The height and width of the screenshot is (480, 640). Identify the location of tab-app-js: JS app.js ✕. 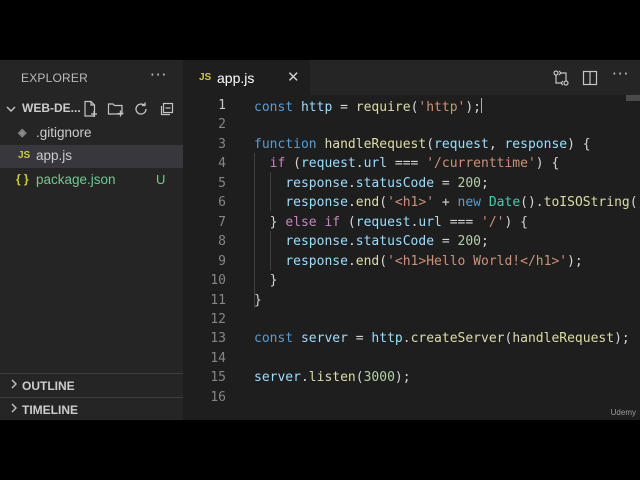
(246, 77).